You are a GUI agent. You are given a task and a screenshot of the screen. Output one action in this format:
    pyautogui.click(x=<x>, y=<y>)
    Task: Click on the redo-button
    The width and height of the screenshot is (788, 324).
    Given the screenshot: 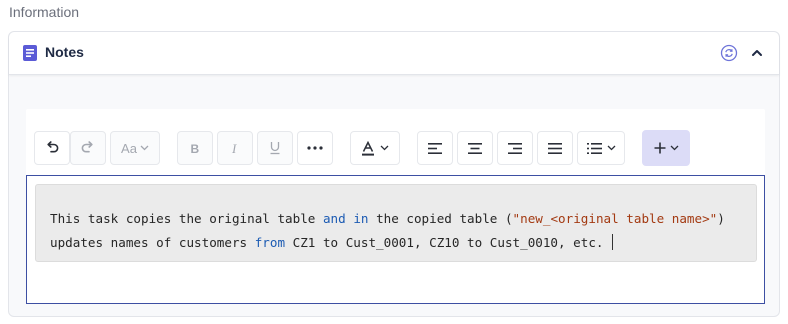 What is the action you would take?
    pyautogui.click(x=88, y=148)
    